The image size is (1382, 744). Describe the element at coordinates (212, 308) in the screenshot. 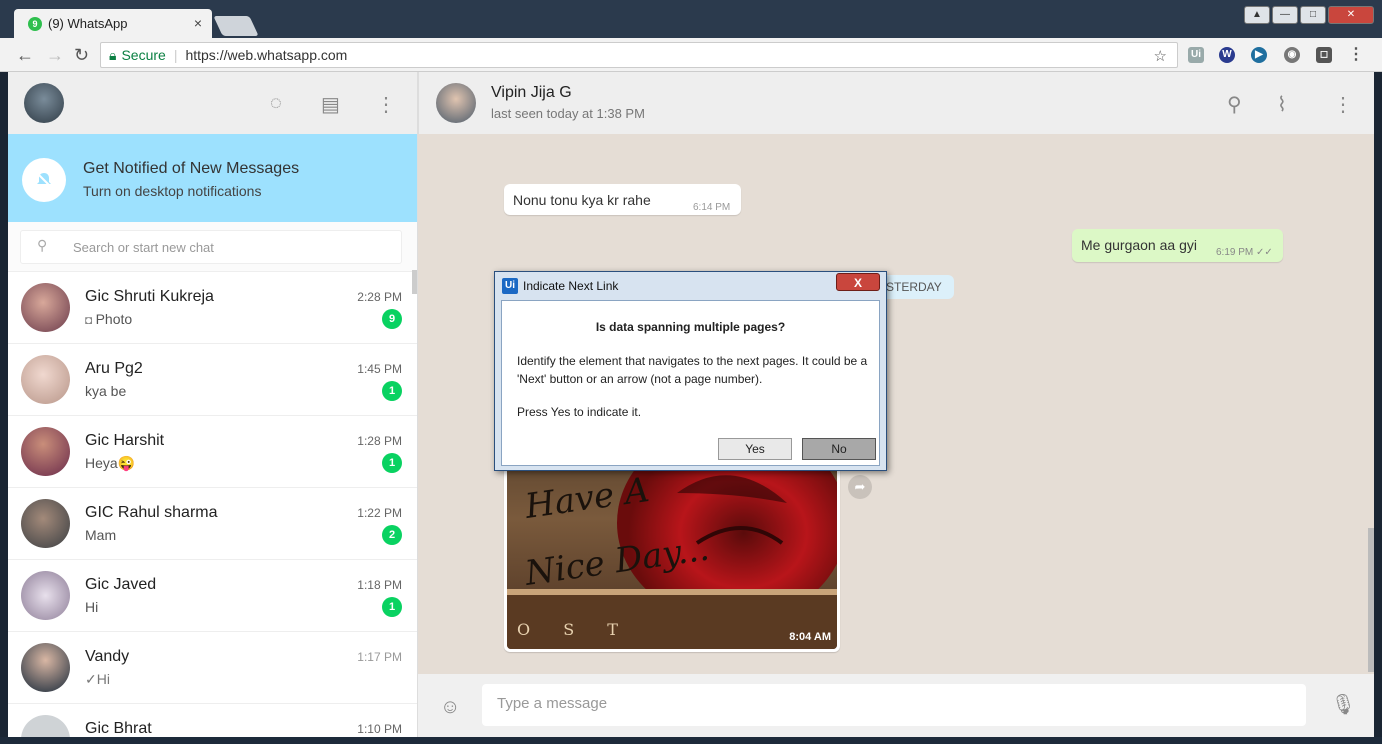

I see `chat-list-item: Gic Shruti Kukreja ◘ Photo 2:28 PM 9` at that location.